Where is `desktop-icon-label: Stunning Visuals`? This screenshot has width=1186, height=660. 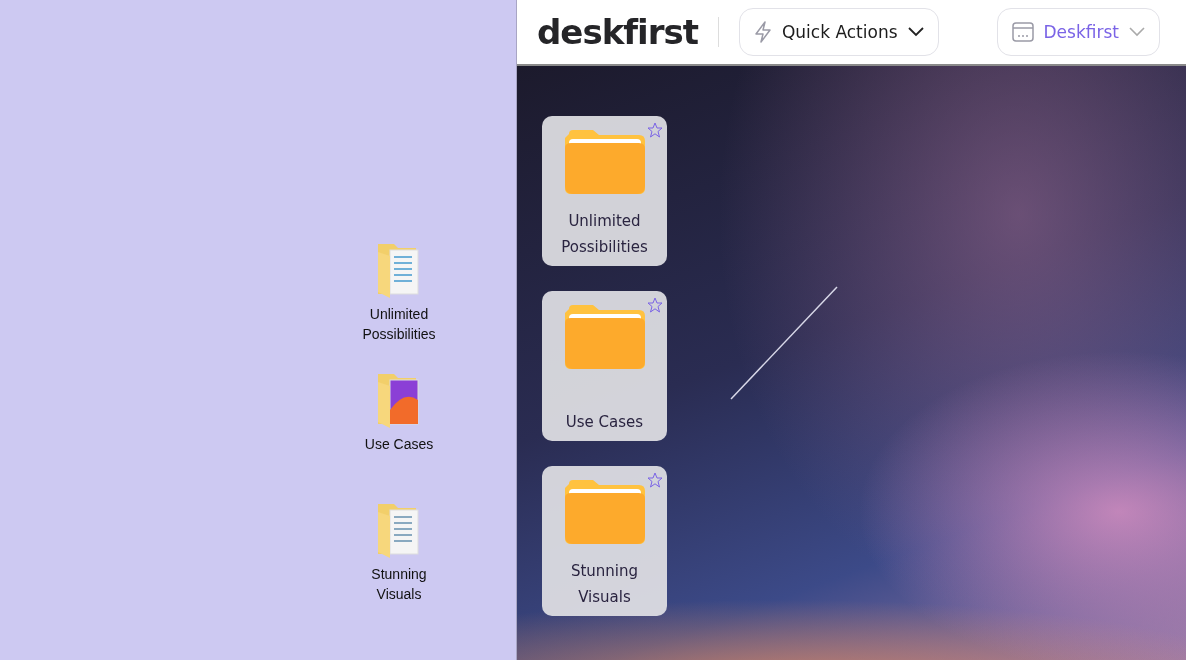
desktop-icon-label: Stunning Visuals is located at coordinates (399, 584).